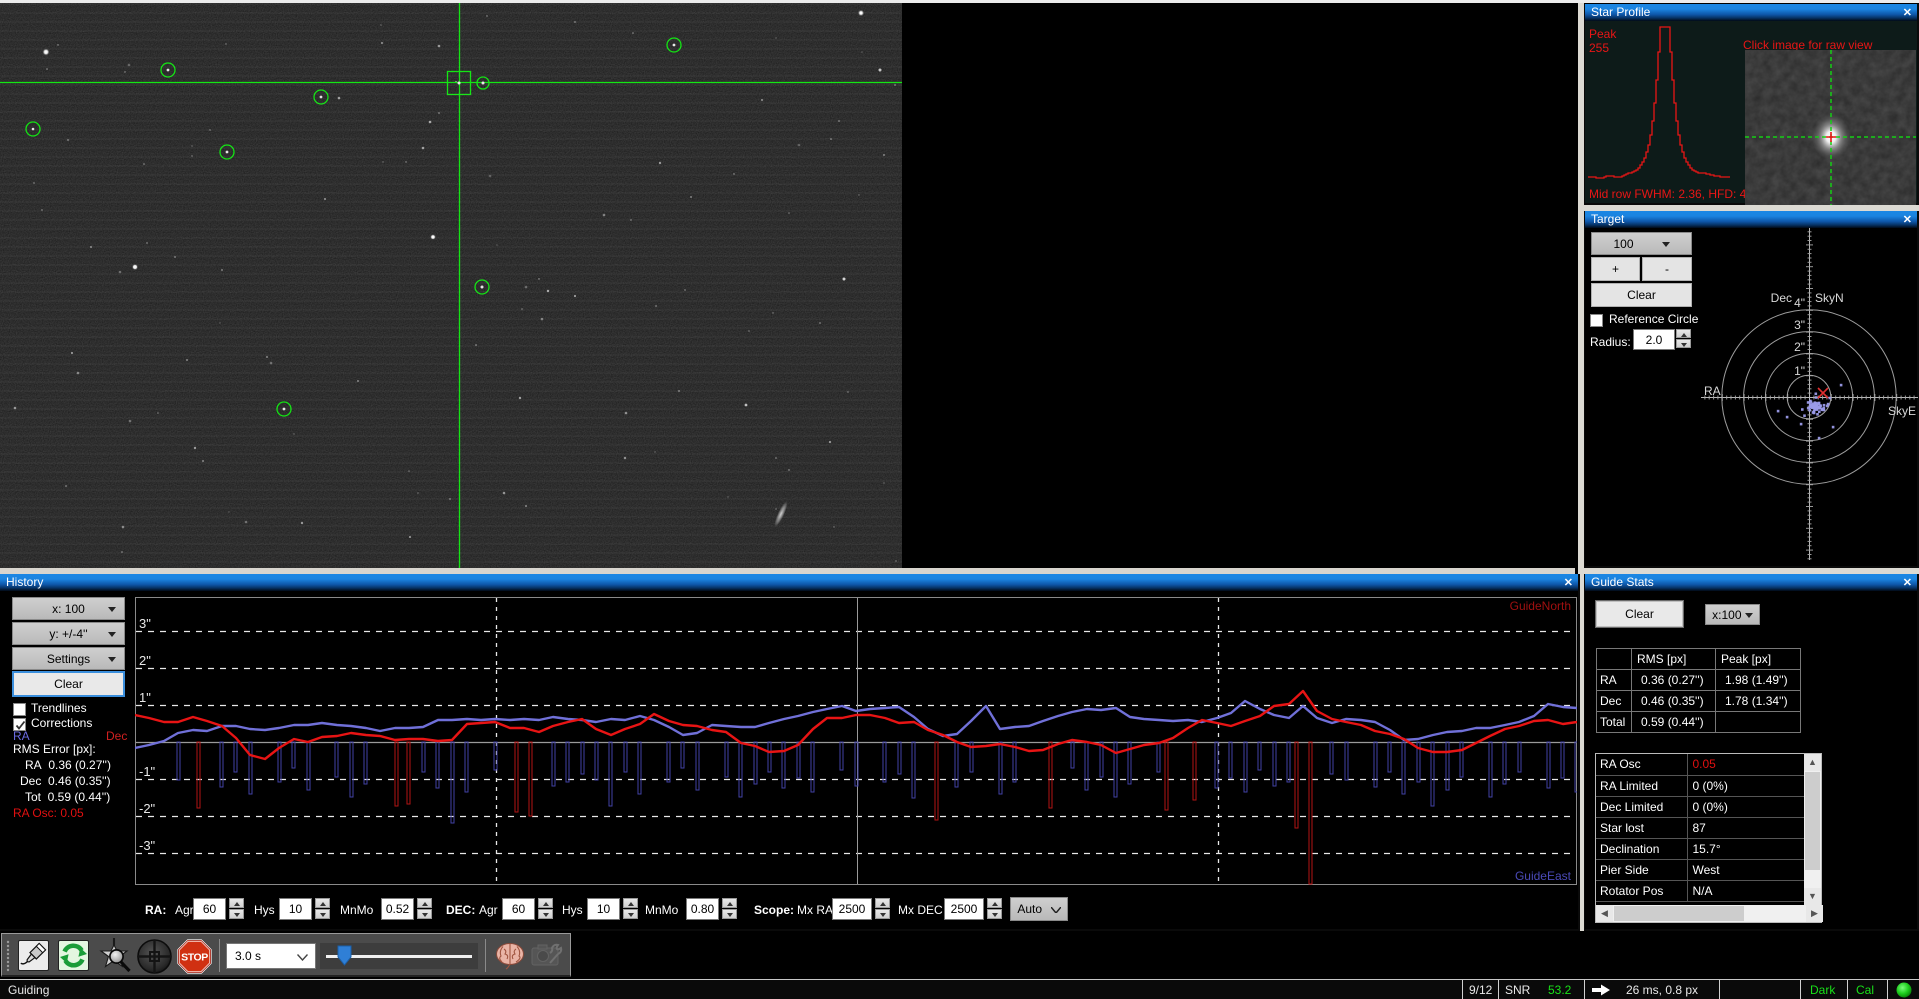 This screenshot has height=999, width=1919. What do you see at coordinates (1712, 391) in the screenshot?
I see `svg-text: RA` at bounding box center [1712, 391].